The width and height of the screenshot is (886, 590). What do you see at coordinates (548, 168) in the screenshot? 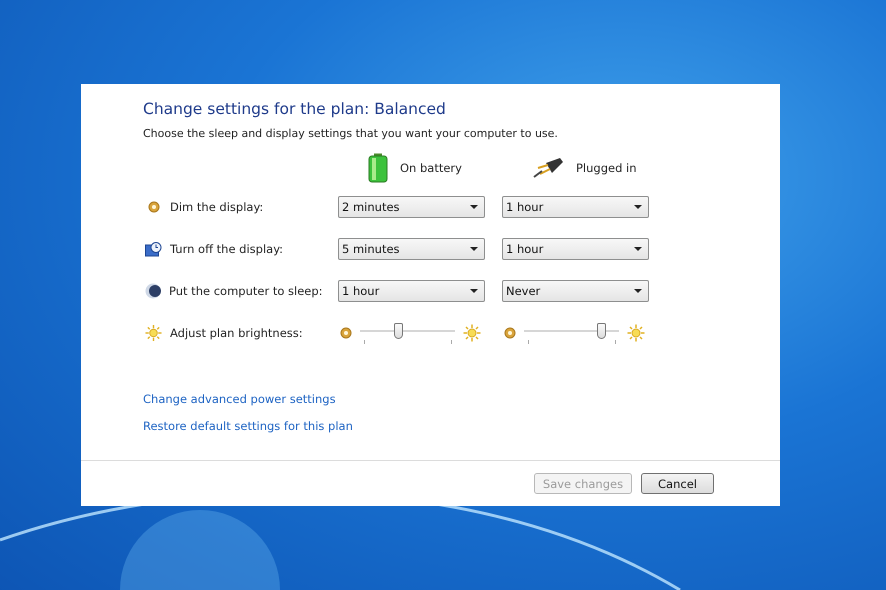
I see `power-plug-icon` at bounding box center [548, 168].